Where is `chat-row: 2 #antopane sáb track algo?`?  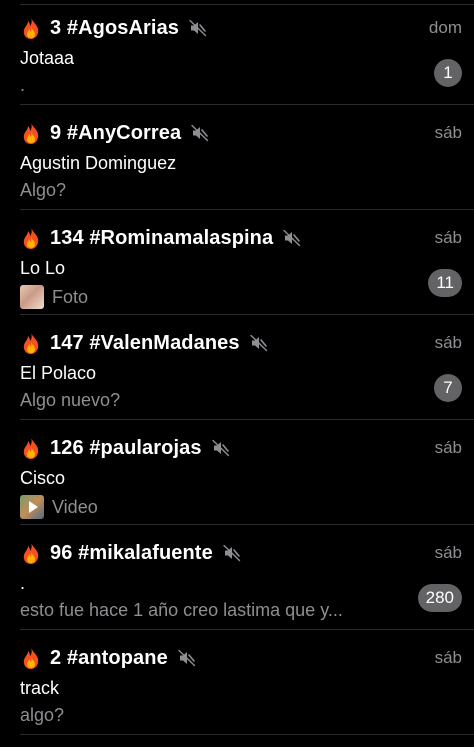
chat-row: 2 #antopane sáb track algo? is located at coordinates (237, 682).